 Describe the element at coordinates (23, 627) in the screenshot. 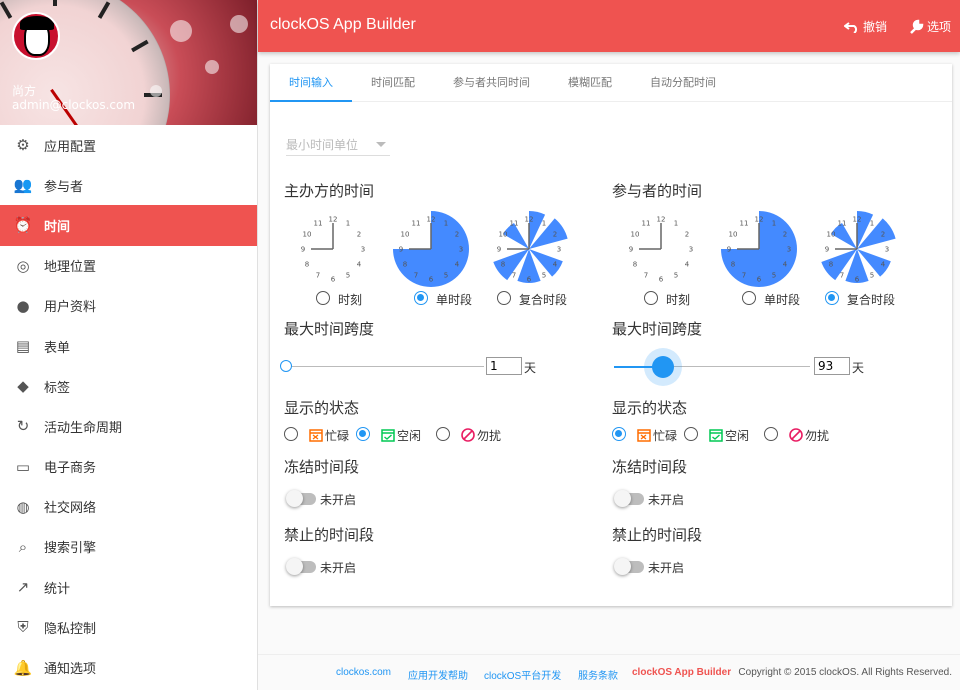

I see `shield-icon: ⛨` at that location.